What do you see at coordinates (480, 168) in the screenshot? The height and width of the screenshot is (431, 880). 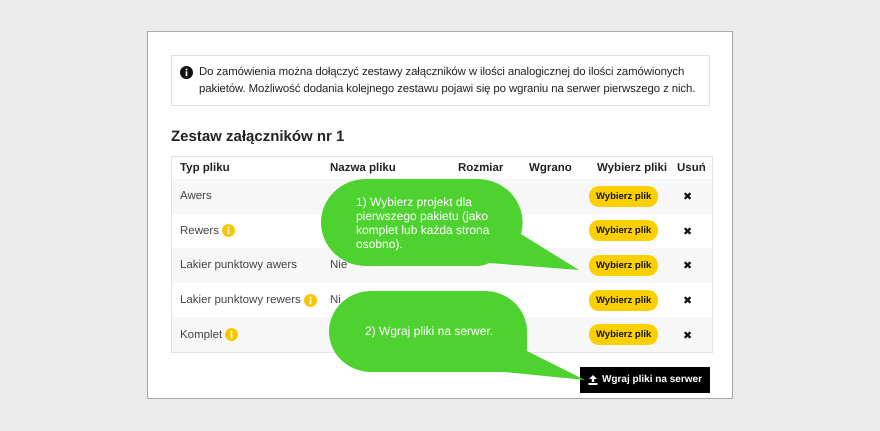 I see `column-header: Rozmiar` at bounding box center [480, 168].